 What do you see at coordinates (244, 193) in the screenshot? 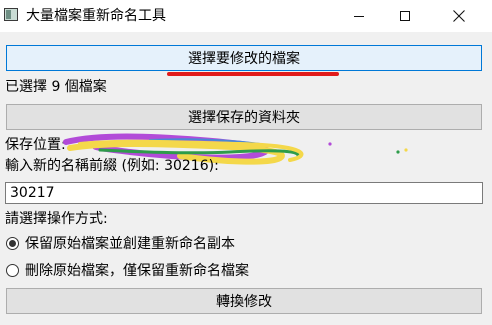
I see `prefix-input` at bounding box center [244, 193].